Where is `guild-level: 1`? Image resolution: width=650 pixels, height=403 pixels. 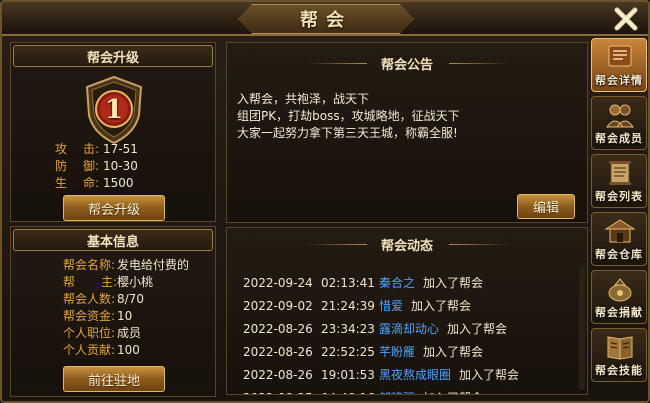 guild-level: 1 is located at coordinates (114, 110).